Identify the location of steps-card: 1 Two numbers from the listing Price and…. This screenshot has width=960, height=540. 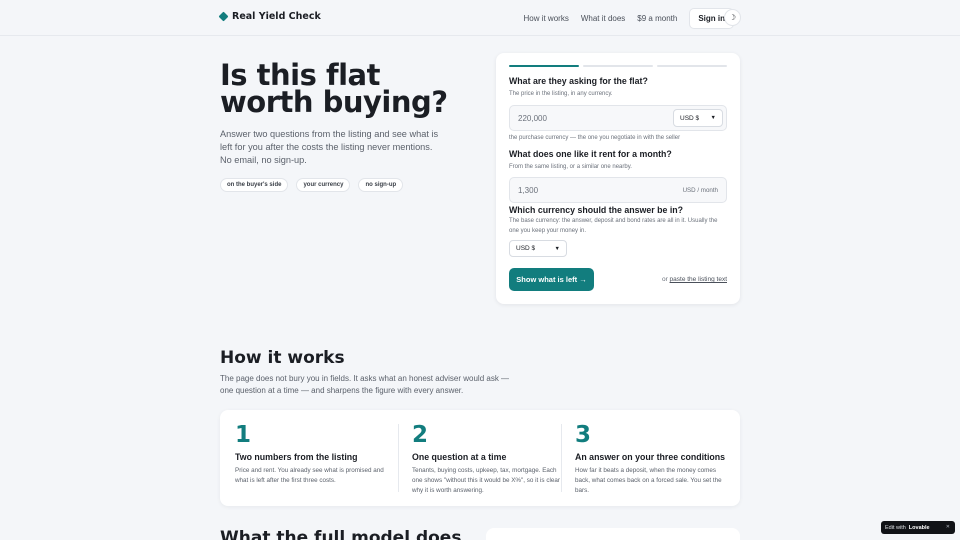
(480, 458).